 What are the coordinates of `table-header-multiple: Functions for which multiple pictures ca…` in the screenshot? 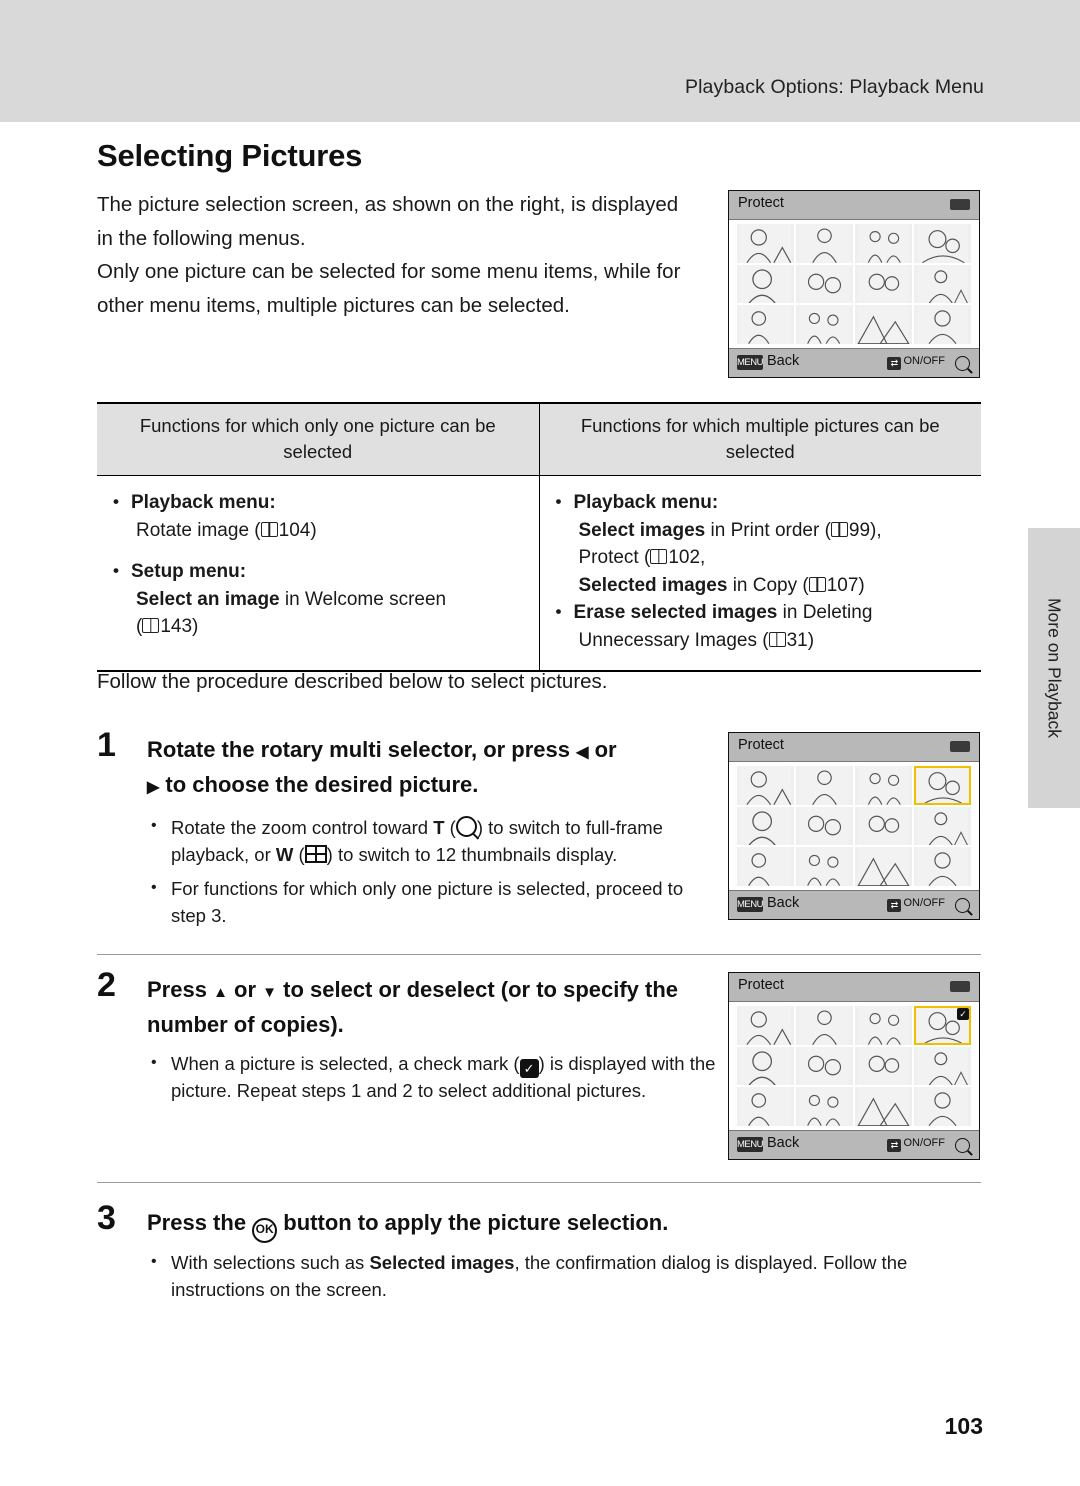 It's located at (759, 439).